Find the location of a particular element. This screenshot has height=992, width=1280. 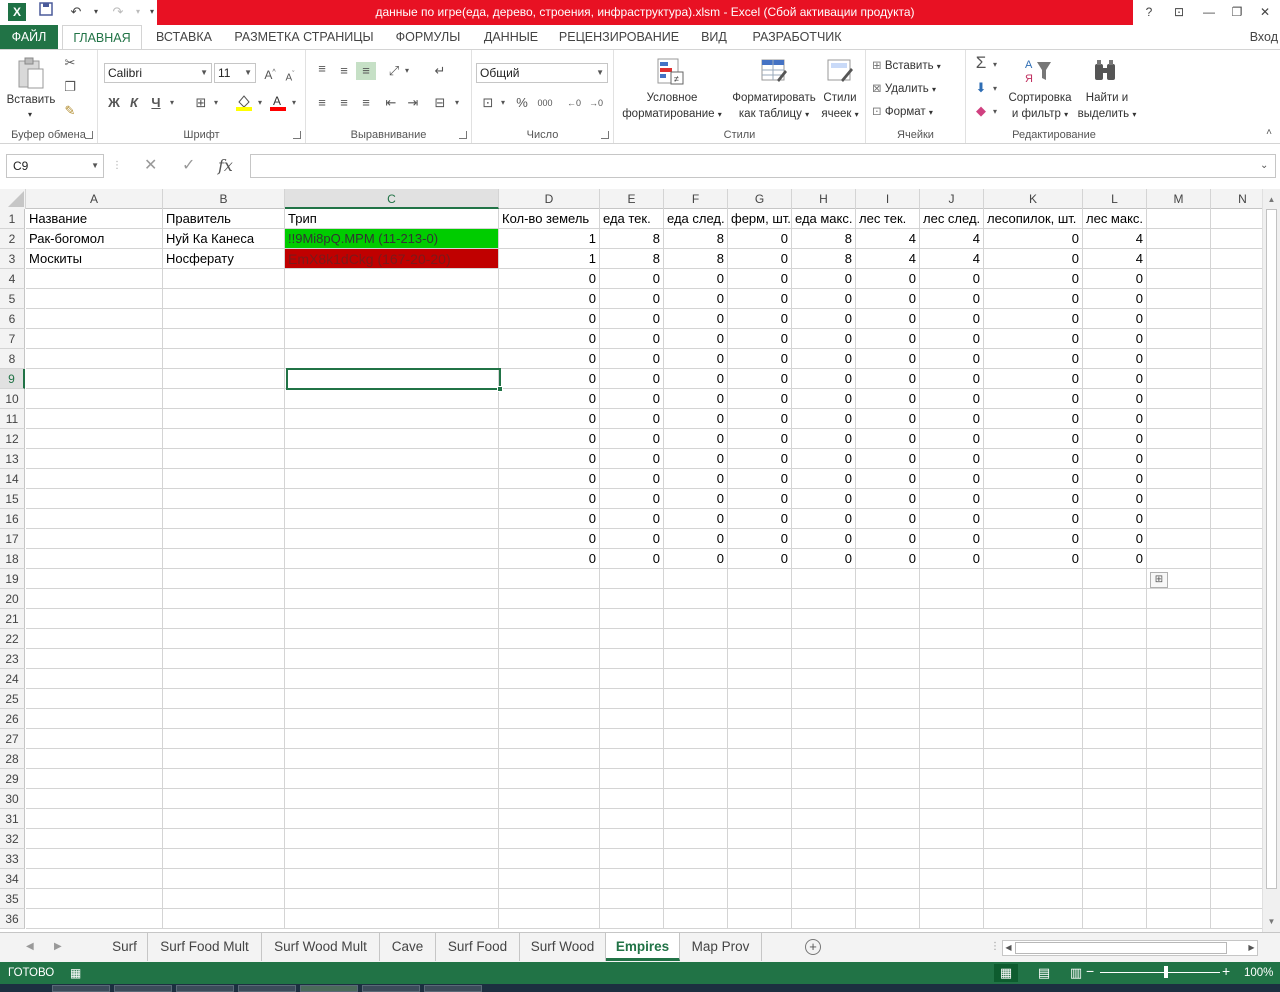

cell-i23 is located at coordinates (888, 659).